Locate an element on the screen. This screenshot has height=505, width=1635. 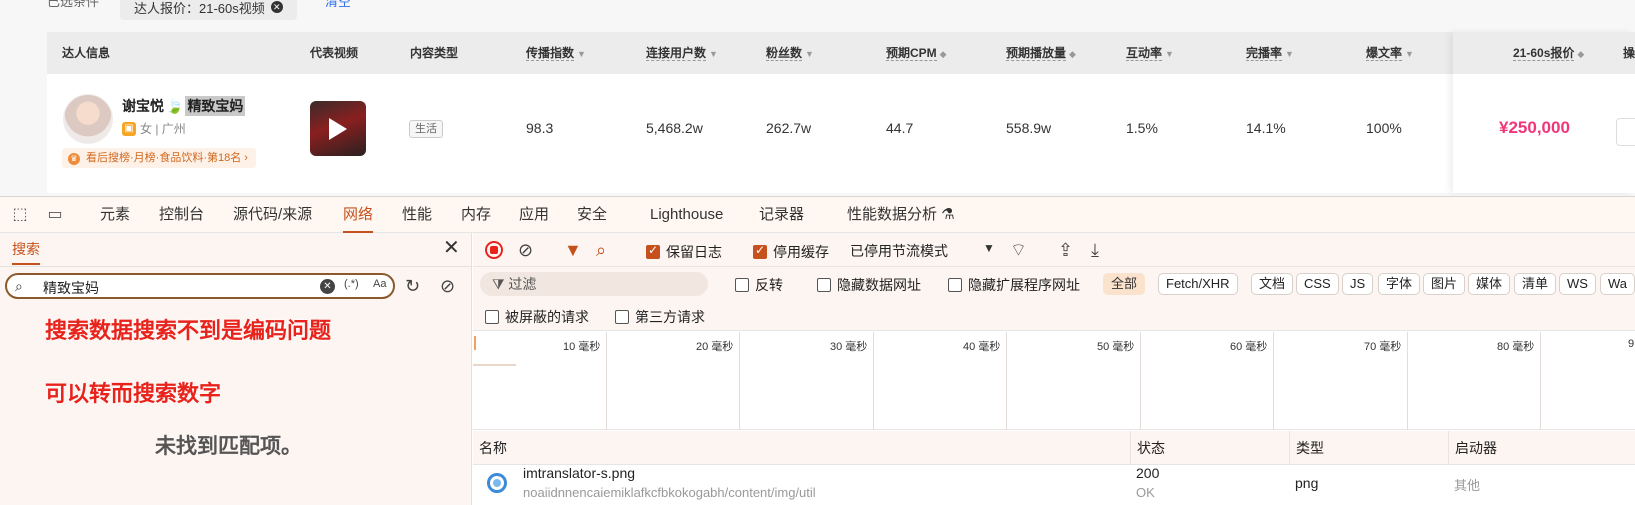
invert-checkbox: 反转 is located at coordinates (759, 285).